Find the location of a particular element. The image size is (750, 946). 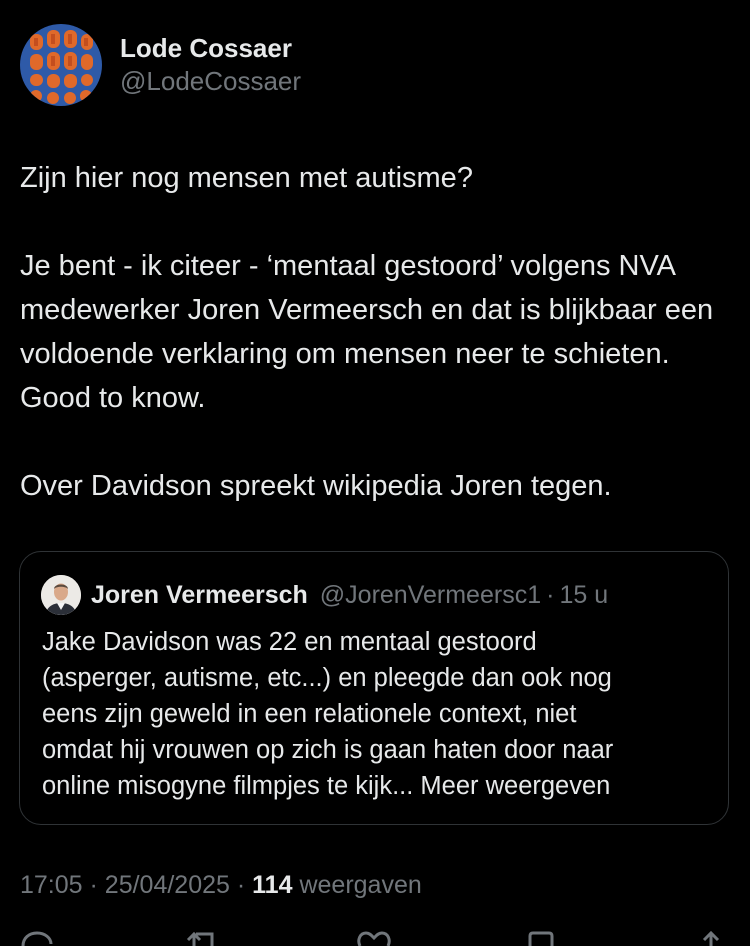

views-label: weergaven is located at coordinates (360, 885).